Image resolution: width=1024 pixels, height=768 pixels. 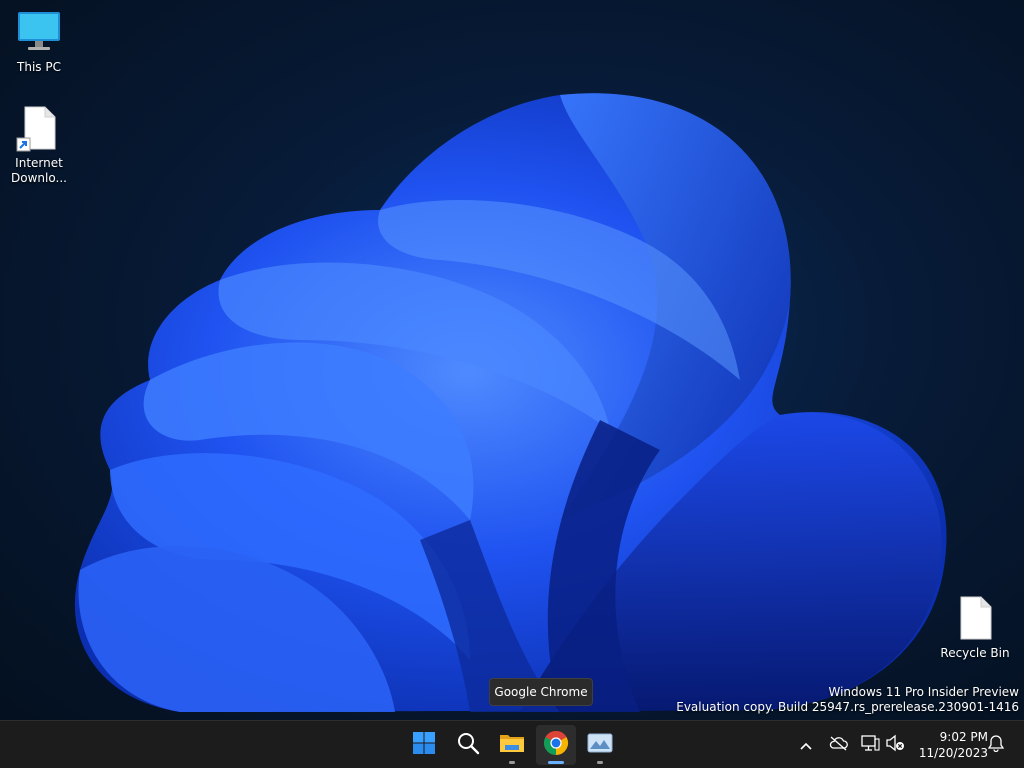 I want to click on notifications-button, so click(x=996, y=745).